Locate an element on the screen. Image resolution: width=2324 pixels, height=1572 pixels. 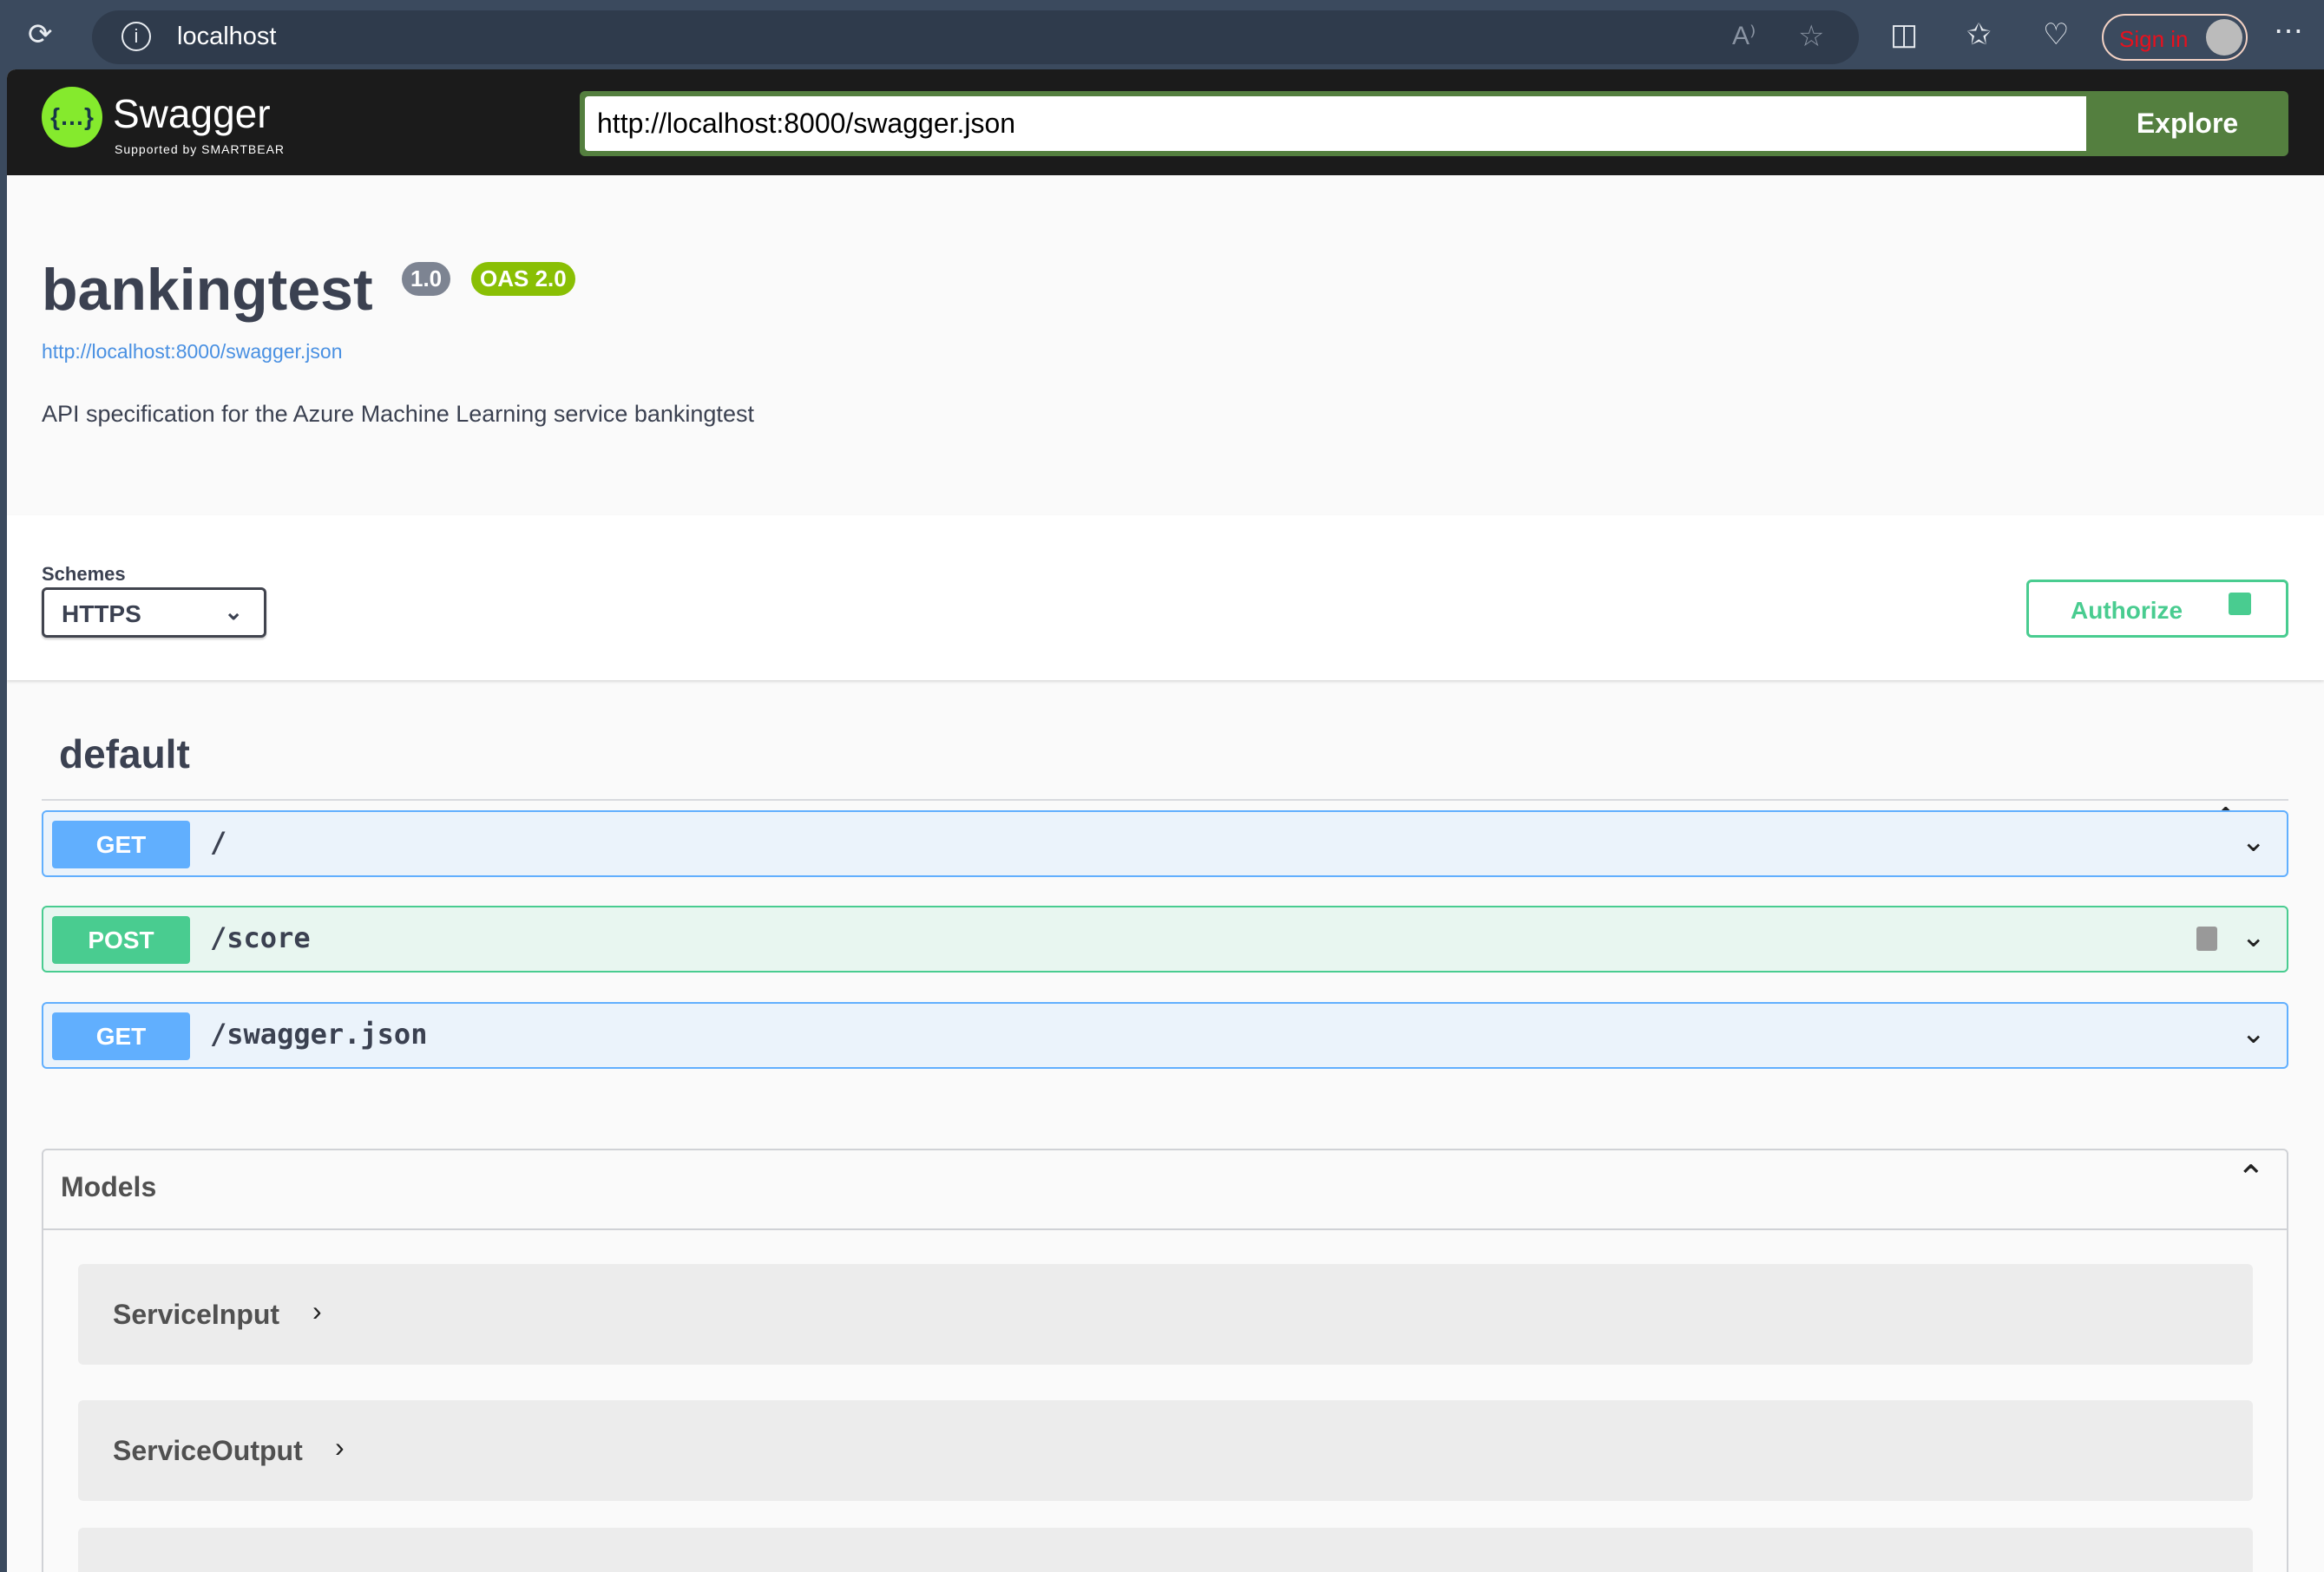
model-name: ServiceInput is located at coordinates (196, 1314).